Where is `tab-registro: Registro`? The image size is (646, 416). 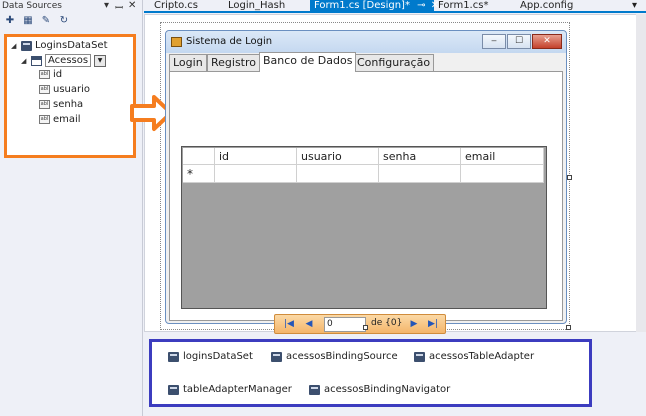 tab-registro: Registro is located at coordinates (234, 62).